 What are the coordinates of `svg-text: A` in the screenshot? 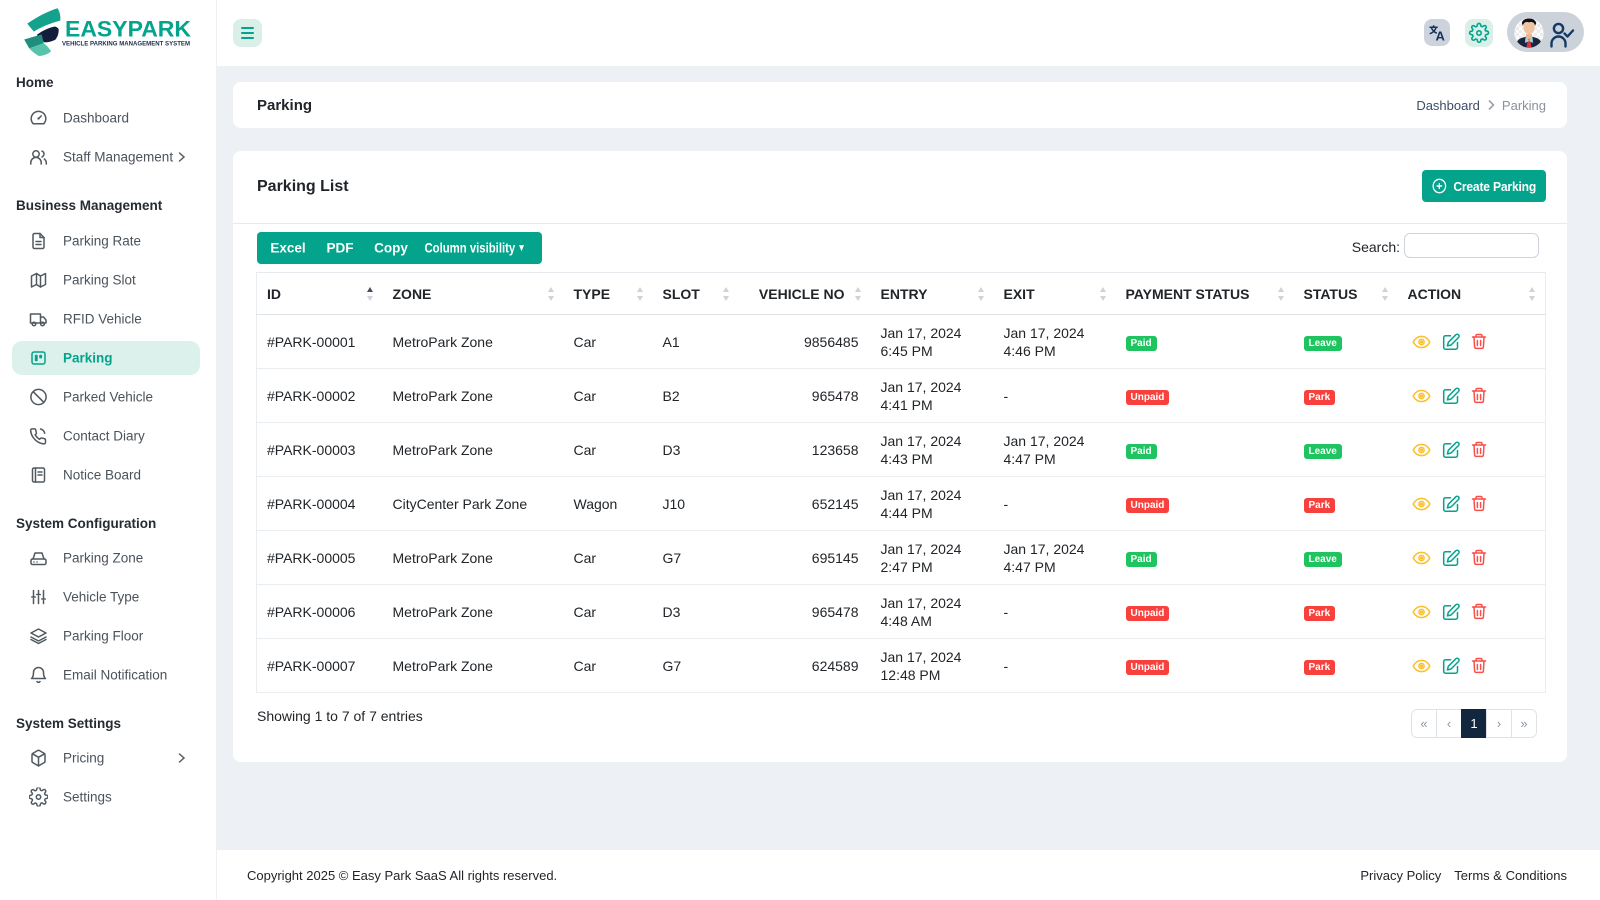 It's located at (1441, 36).